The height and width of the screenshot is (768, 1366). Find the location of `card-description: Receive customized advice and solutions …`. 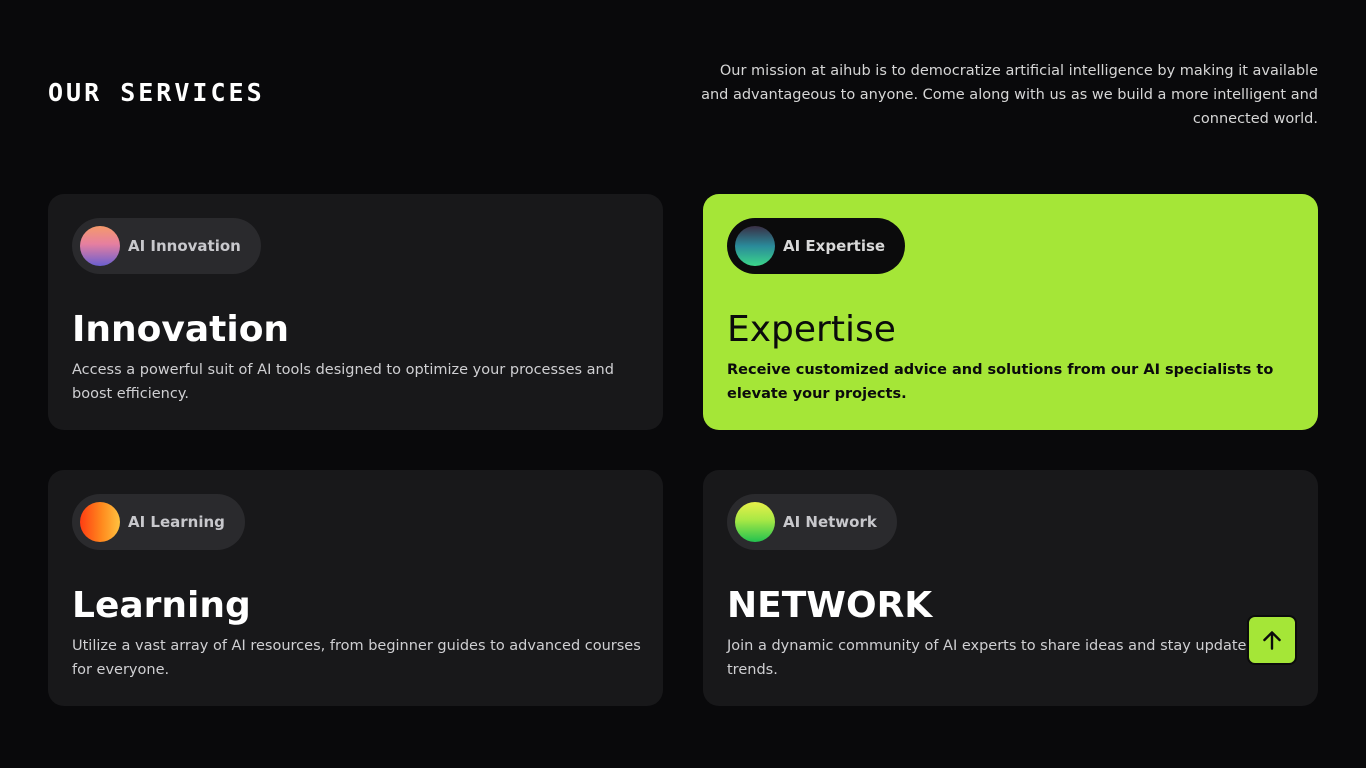

card-description: Receive customized advice and solutions … is located at coordinates (1000, 382).